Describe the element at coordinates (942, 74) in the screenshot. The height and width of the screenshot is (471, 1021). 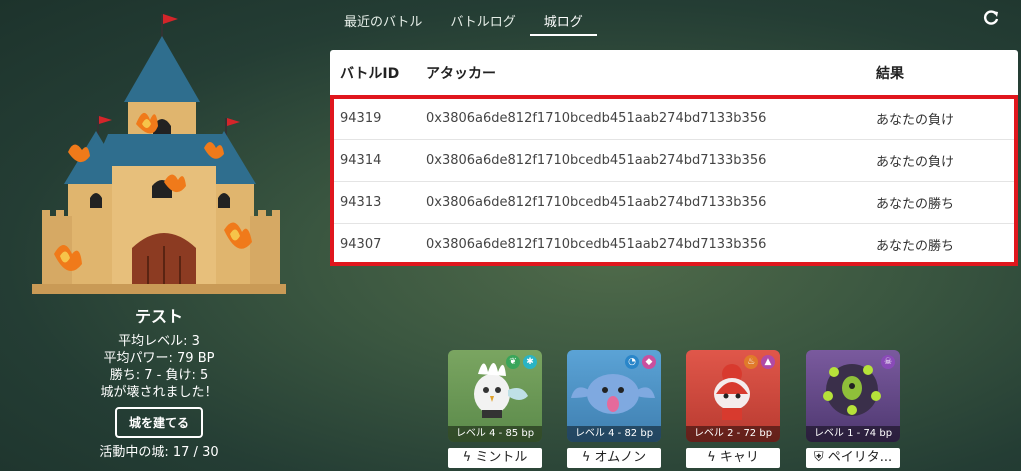
I see `column-header-result: 結果` at that location.